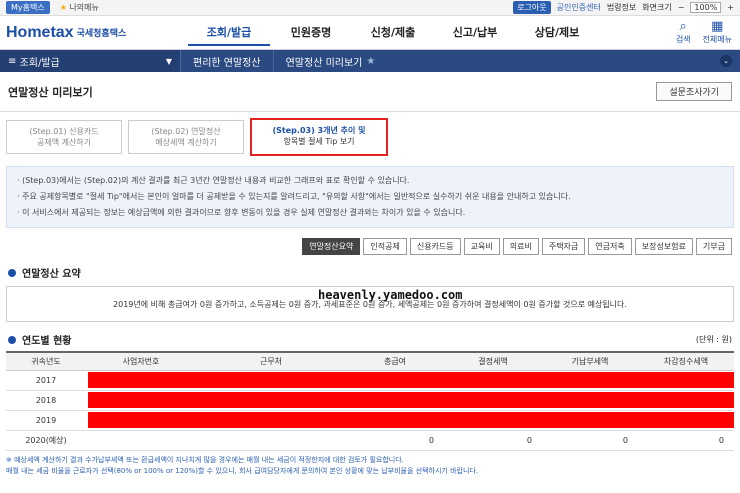  I want to click on step-02-tab: (Step.02) 연말정산예상세액 계산하기, so click(186, 137).